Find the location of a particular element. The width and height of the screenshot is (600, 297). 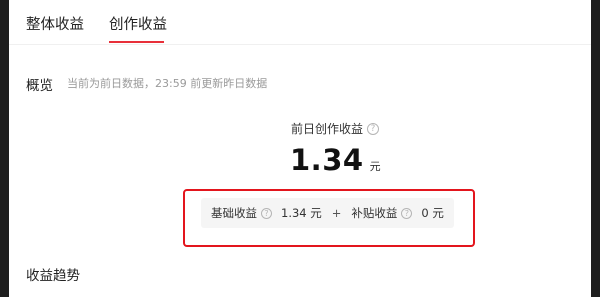

overview-heading: 概览 is located at coordinates (39, 86).